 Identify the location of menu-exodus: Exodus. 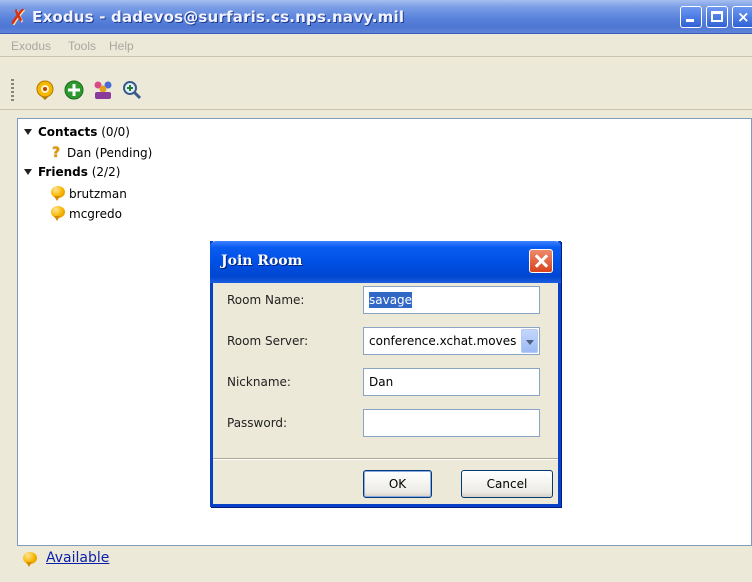
(31, 46).